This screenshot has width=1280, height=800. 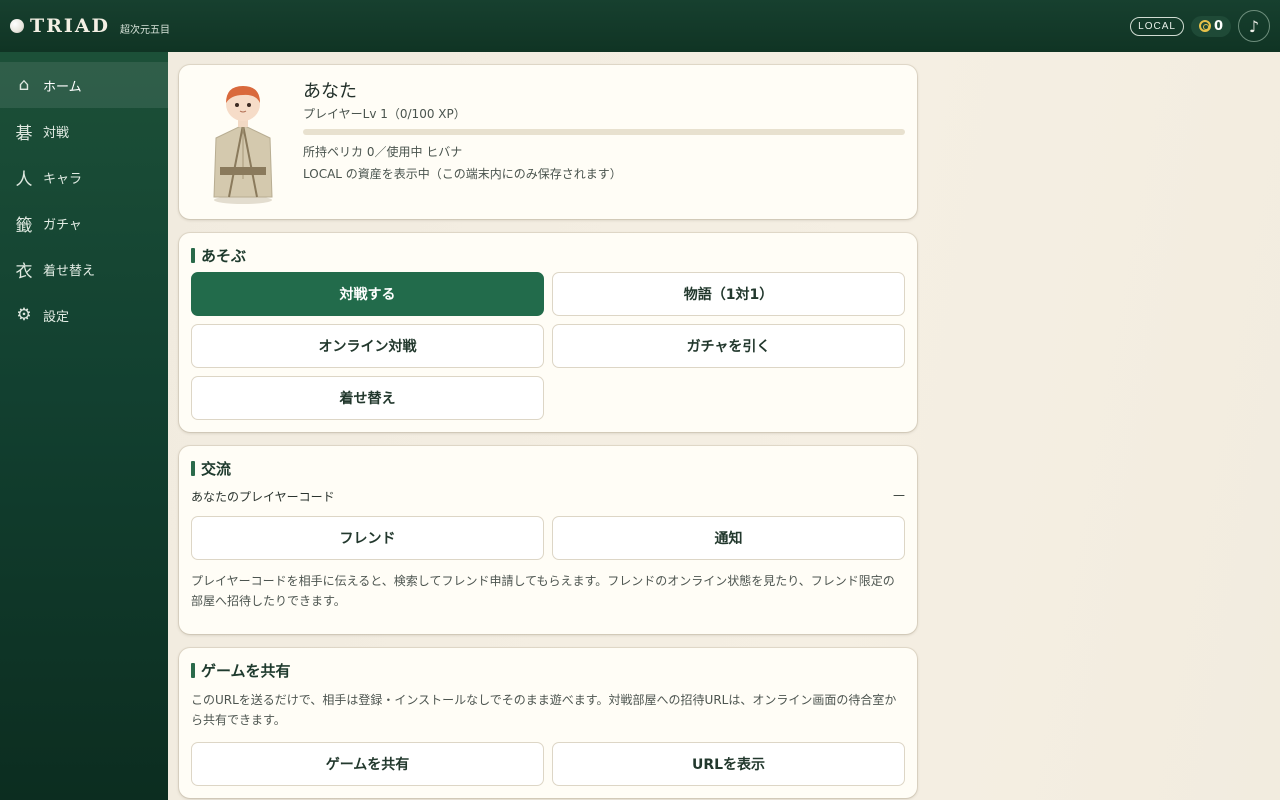 I want to click on sidebar-item-dress-up: 衣 着せ替え, so click(x=84, y=269).